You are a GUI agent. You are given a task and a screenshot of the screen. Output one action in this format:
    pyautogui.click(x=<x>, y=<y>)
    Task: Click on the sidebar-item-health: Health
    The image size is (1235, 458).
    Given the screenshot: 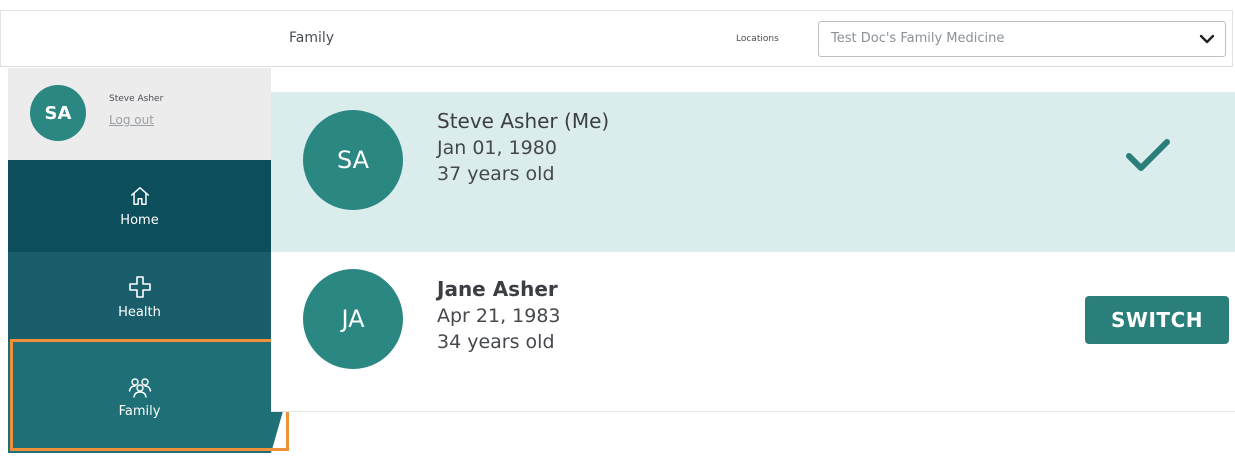 What is the action you would take?
    pyautogui.click(x=139, y=297)
    